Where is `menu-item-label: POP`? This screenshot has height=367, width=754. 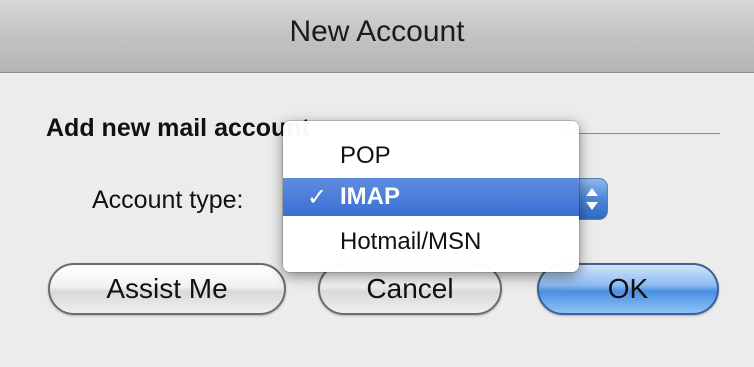 menu-item-label: POP is located at coordinates (365, 155).